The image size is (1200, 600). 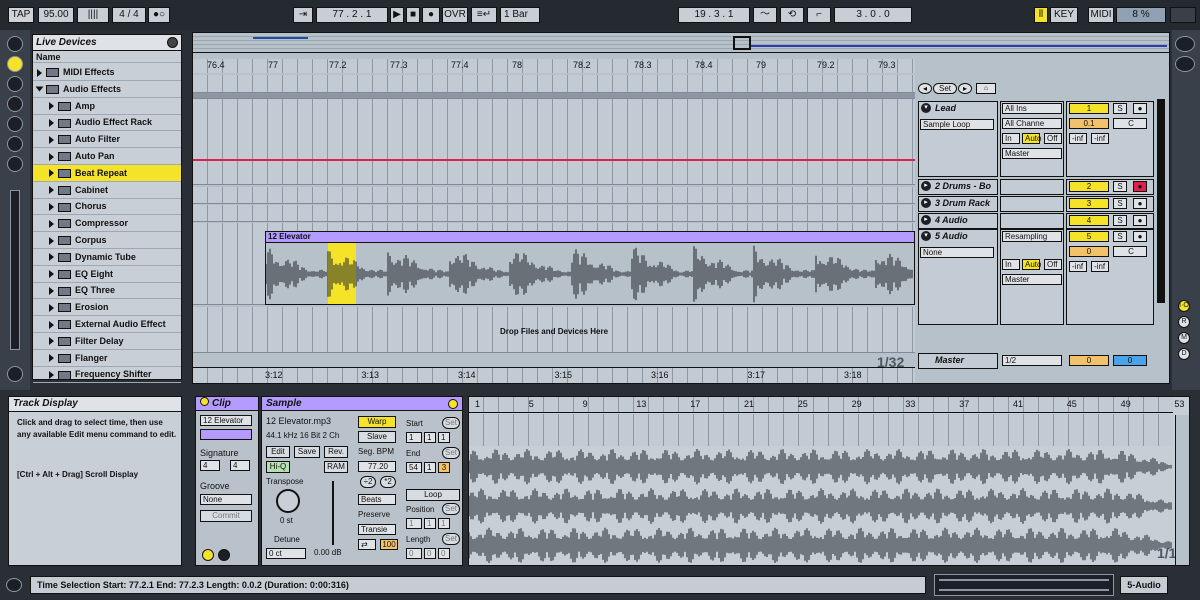 What do you see at coordinates (107, 308) in the screenshot?
I see `browser-item: Erosion` at bounding box center [107, 308].